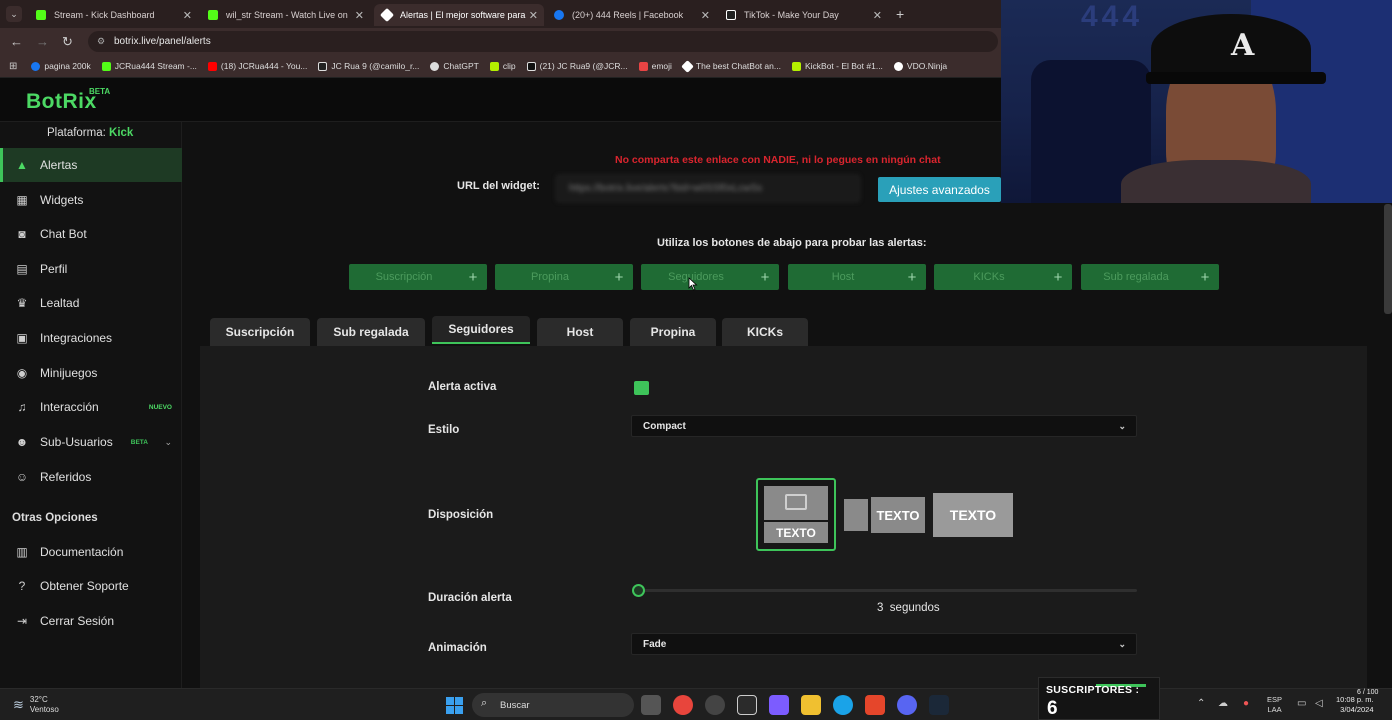 This screenshot has height=720, width=1392. Describe the element at coordinates (1201, 703) in the screenshot. I see `chevron-up-icon: ⌃` at that location.